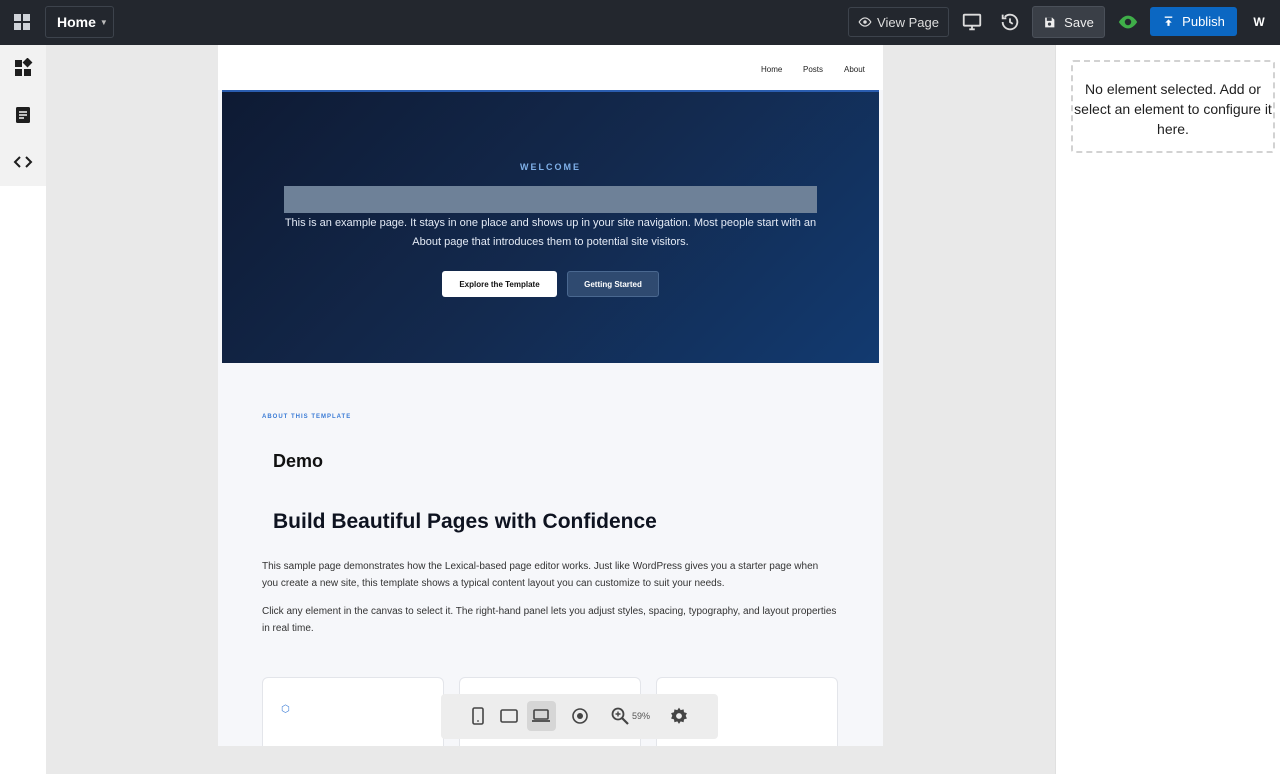 Image resolution: width=1280 pixels, height=774 pixels. I want to click on publish-label: Publish, so click(1203, 21).